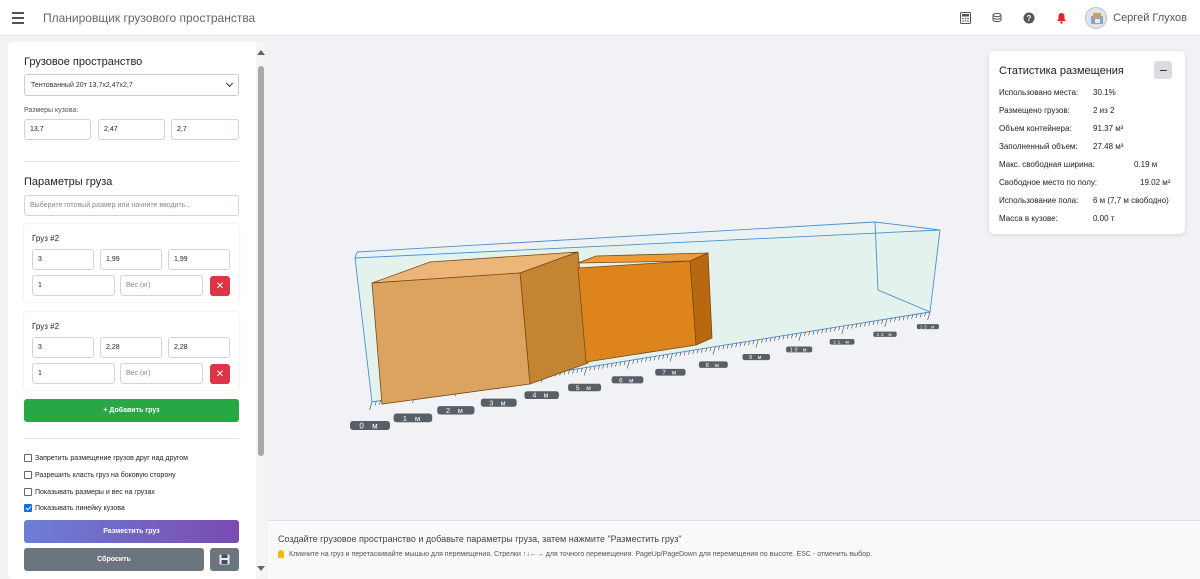 The height and width of the screenshot is (579, 1200). I want to click on ruler-label-text: 13 м, so click(928, 326).